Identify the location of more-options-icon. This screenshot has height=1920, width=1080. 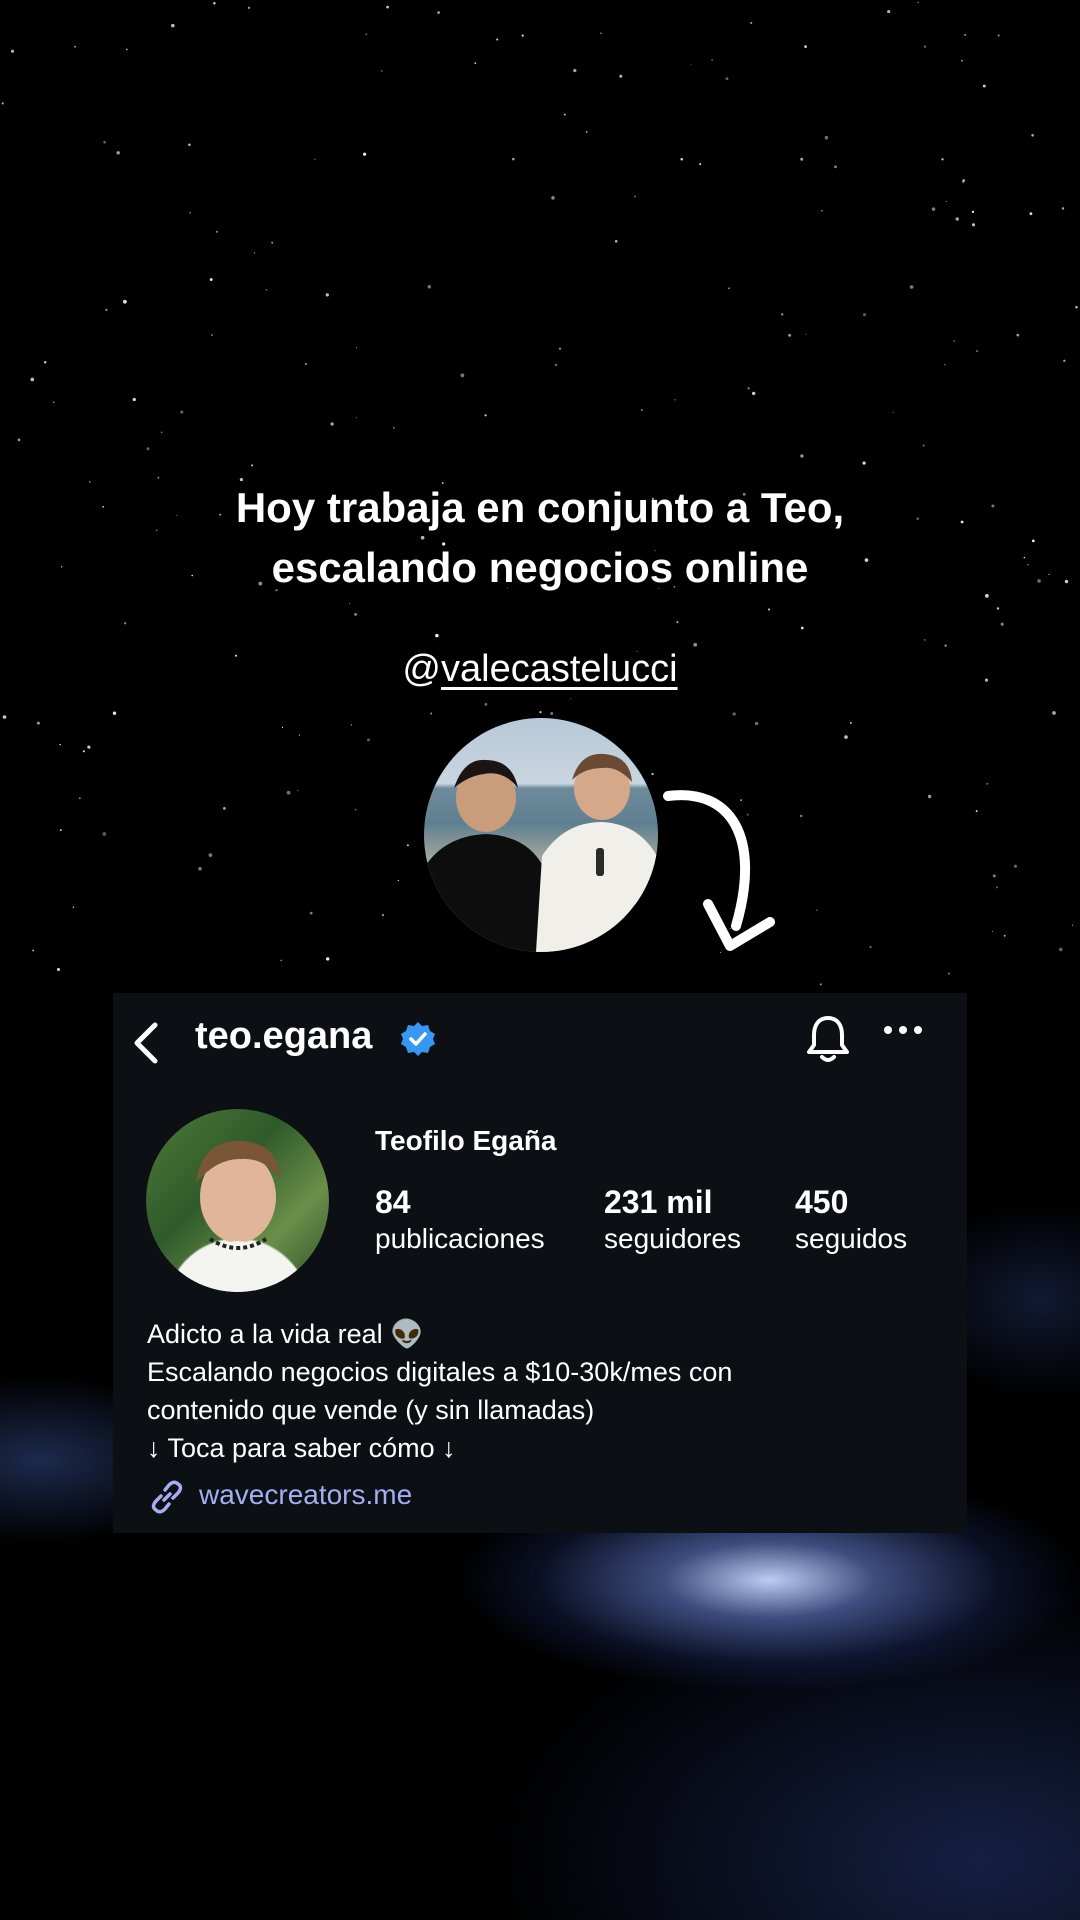
(903, 1030).